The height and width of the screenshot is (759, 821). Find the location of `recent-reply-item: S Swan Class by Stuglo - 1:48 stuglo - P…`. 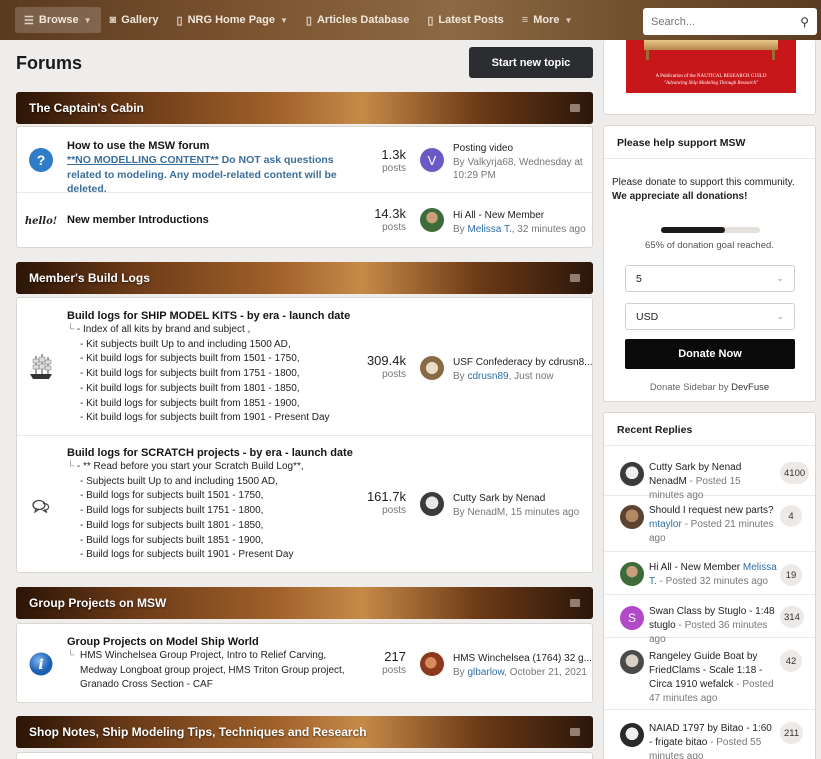

recent-reply-item: S Swan Class by Stuglo - 1:48 stuglo - P… is located at coordinates (709, 620).